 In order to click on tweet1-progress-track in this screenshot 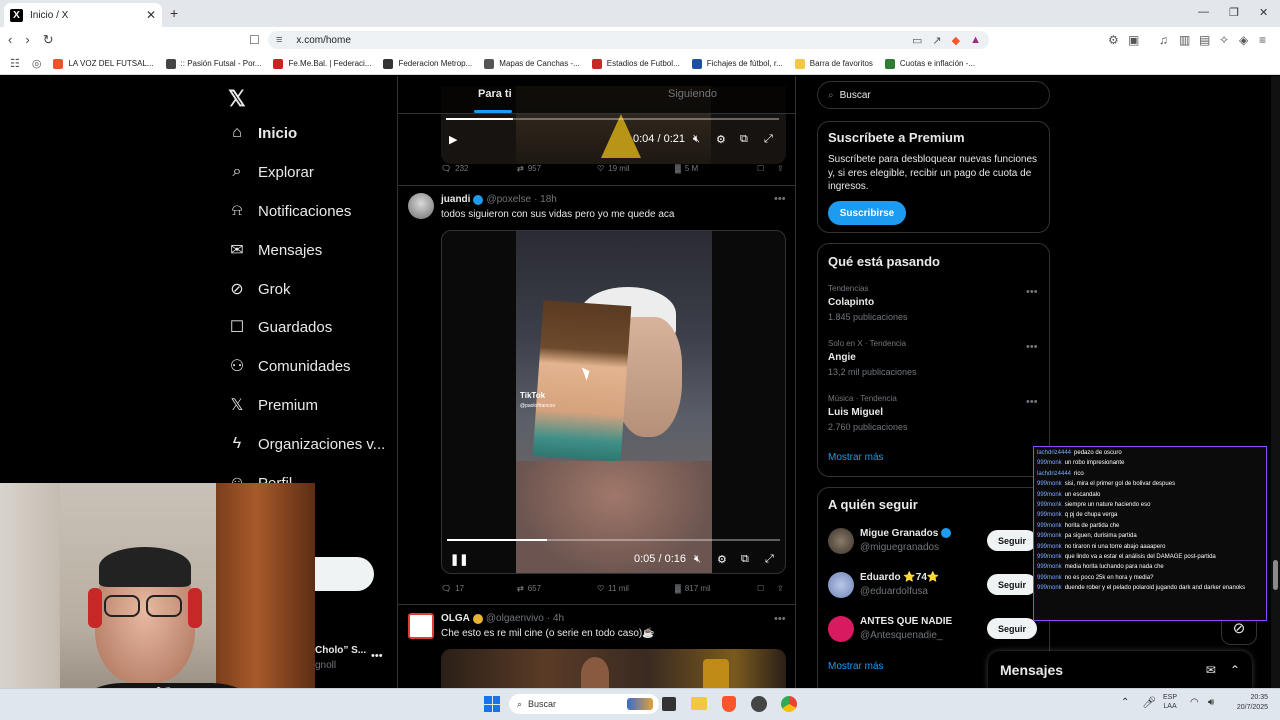, I will do `click(612, 119)`.